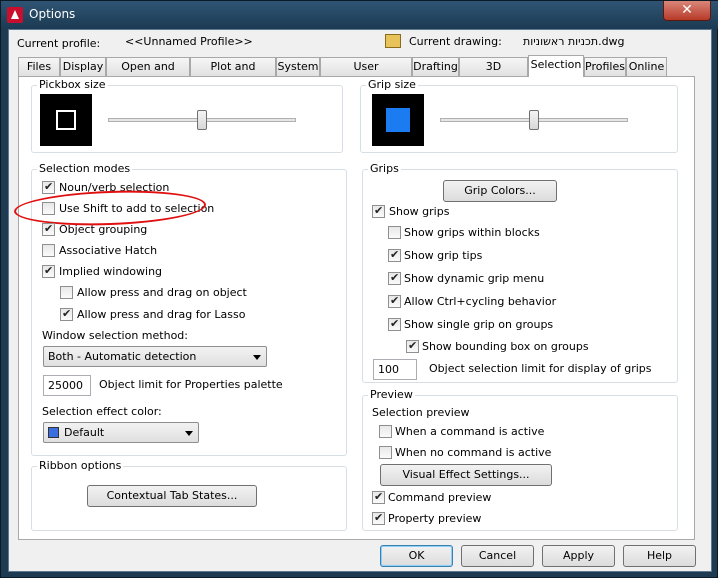 This screenshot has height=578, width=718. Describe the element at coordinates (505, 346) in the screenshot. I see `bounding-box-label: Show bounding box on groups` at that location.